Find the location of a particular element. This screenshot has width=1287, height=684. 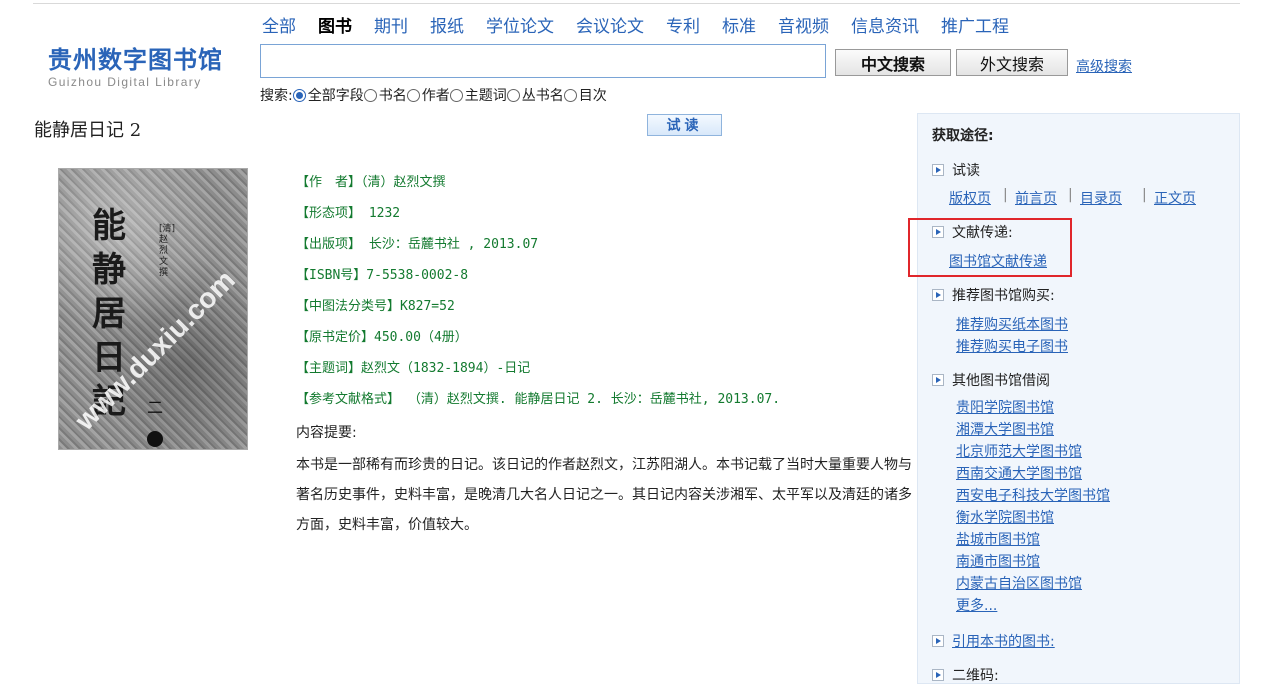

site-logo: 贵州数字图书馆 Guizhou Digital Library is located at coordinates (143, 64).